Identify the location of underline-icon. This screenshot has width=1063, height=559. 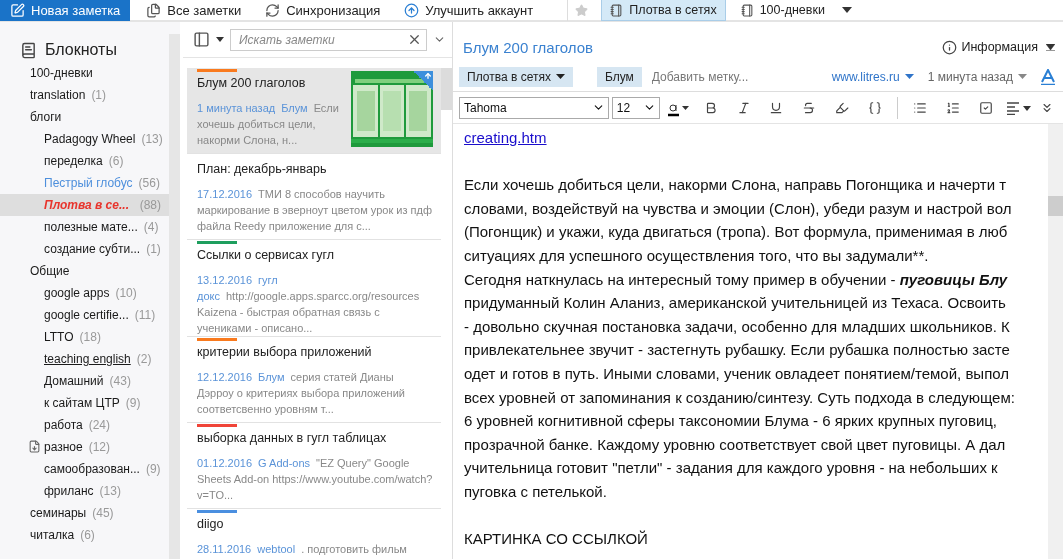
(776, 107).